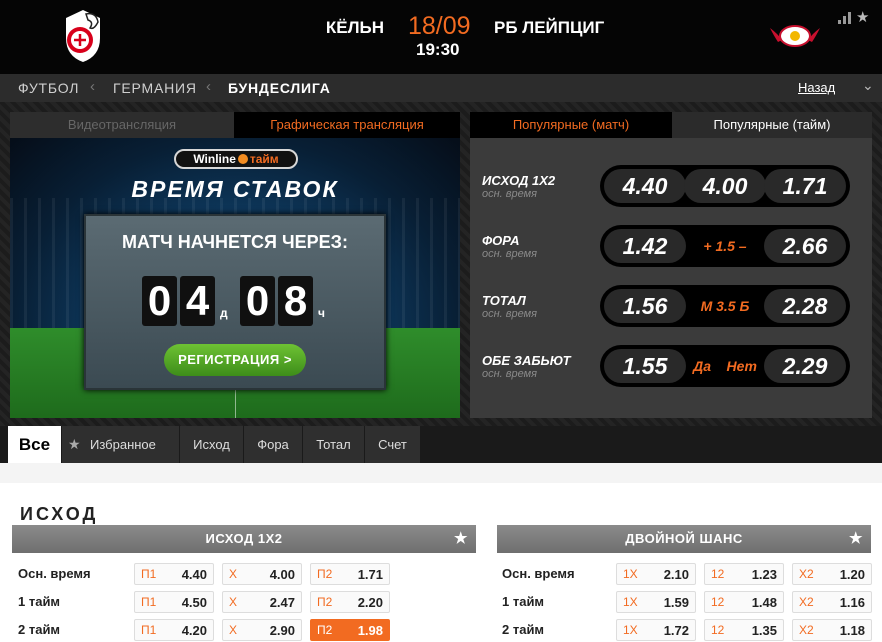  I want to click on row-label: Осн. время, so click(538, 573).